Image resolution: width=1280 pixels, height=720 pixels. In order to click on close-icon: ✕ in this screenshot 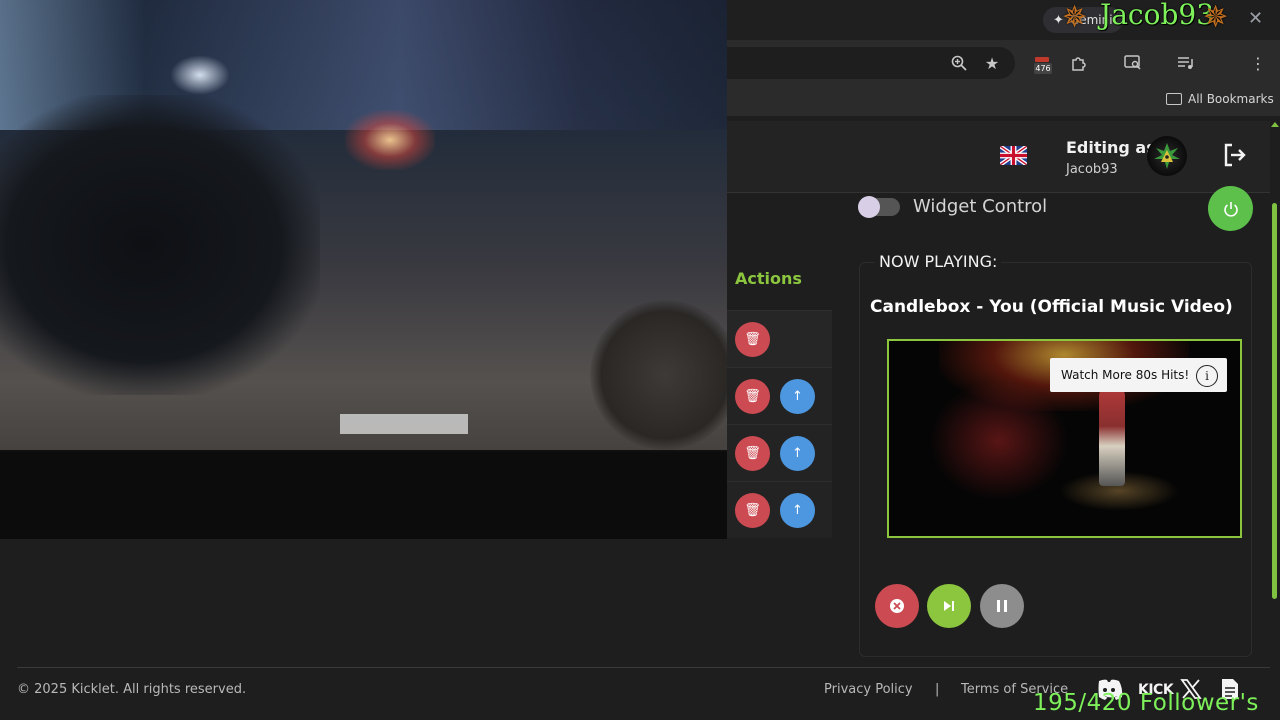, I will do `click(1255, 18)`.